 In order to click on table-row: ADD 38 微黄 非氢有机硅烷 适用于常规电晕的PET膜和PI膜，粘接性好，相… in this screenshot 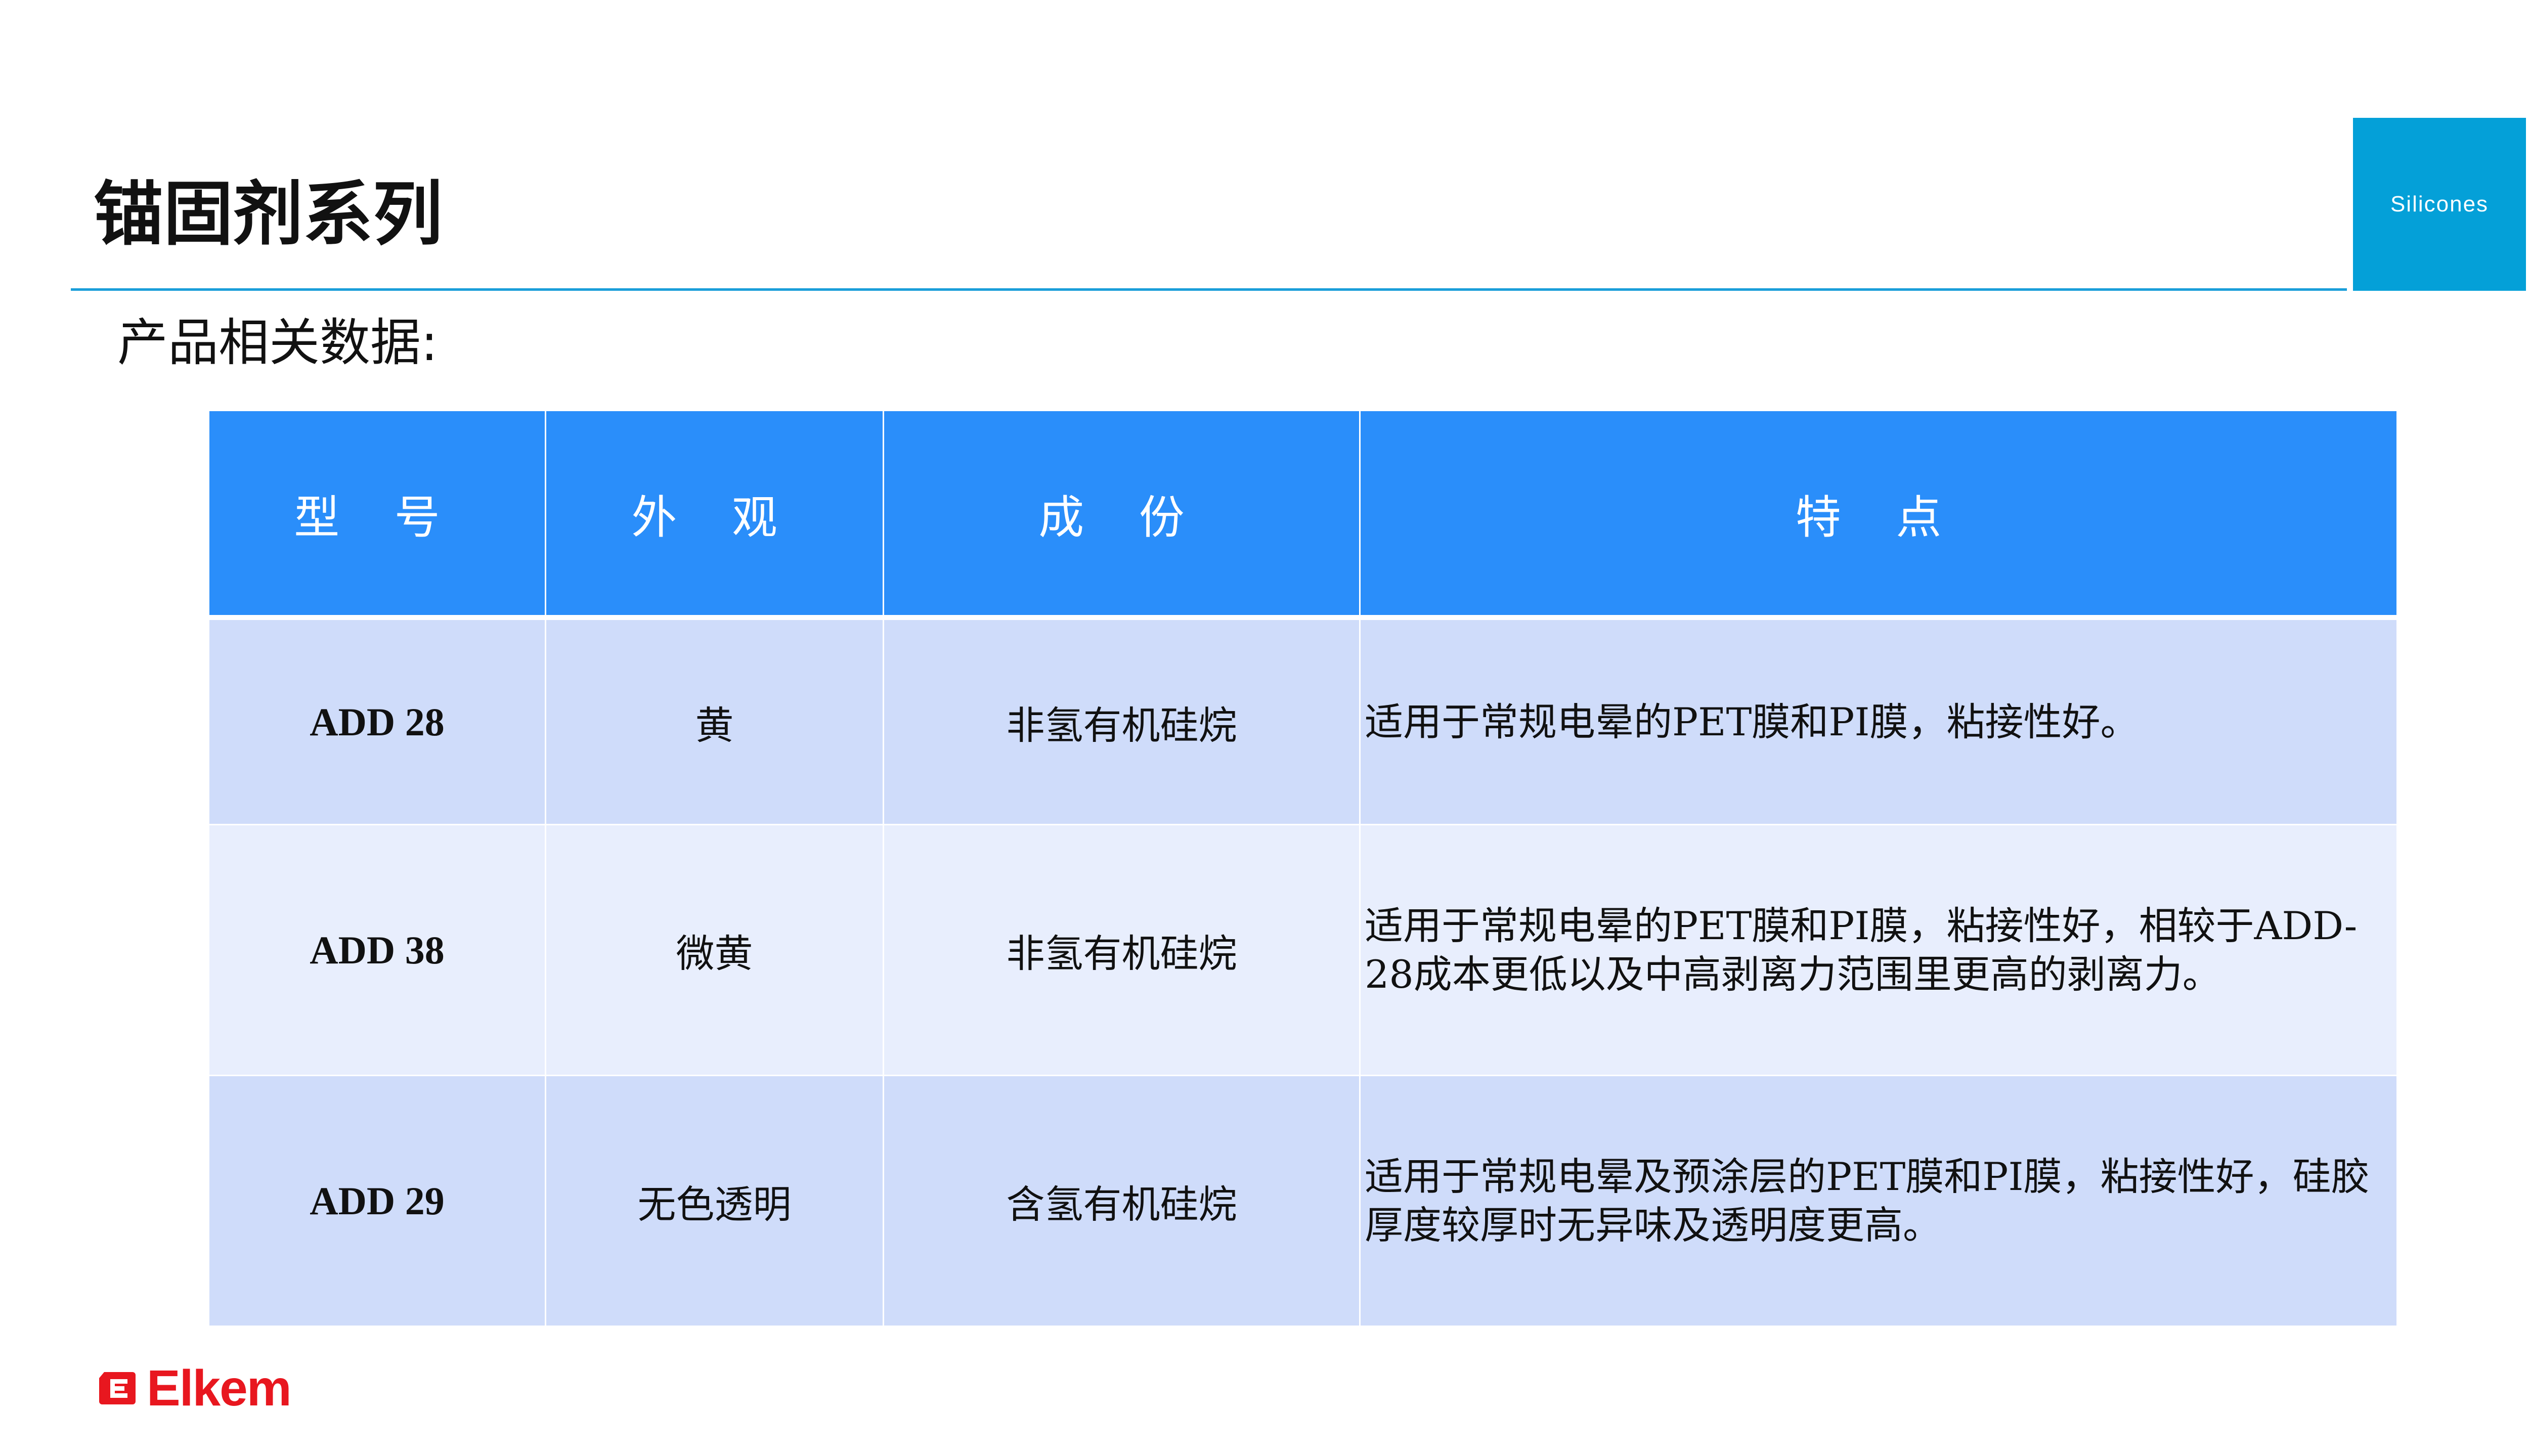, I will do `click(1303, 950)`.